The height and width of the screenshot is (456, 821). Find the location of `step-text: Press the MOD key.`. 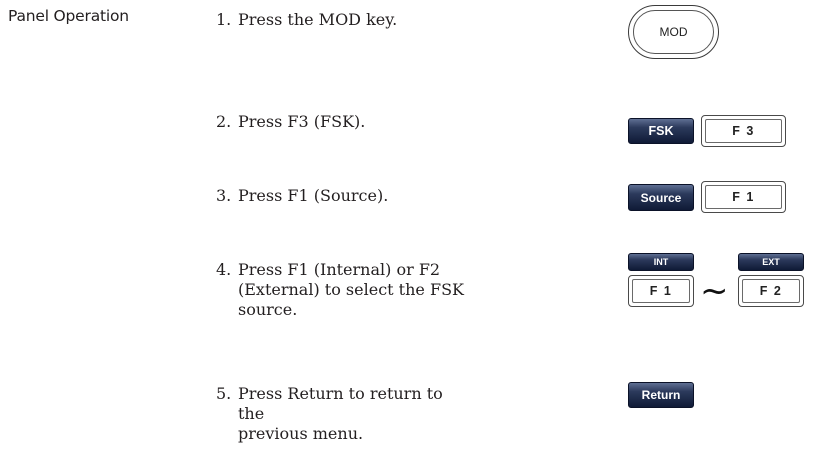

step-text: Press the MOD key. is located at coordinates (353, 20).